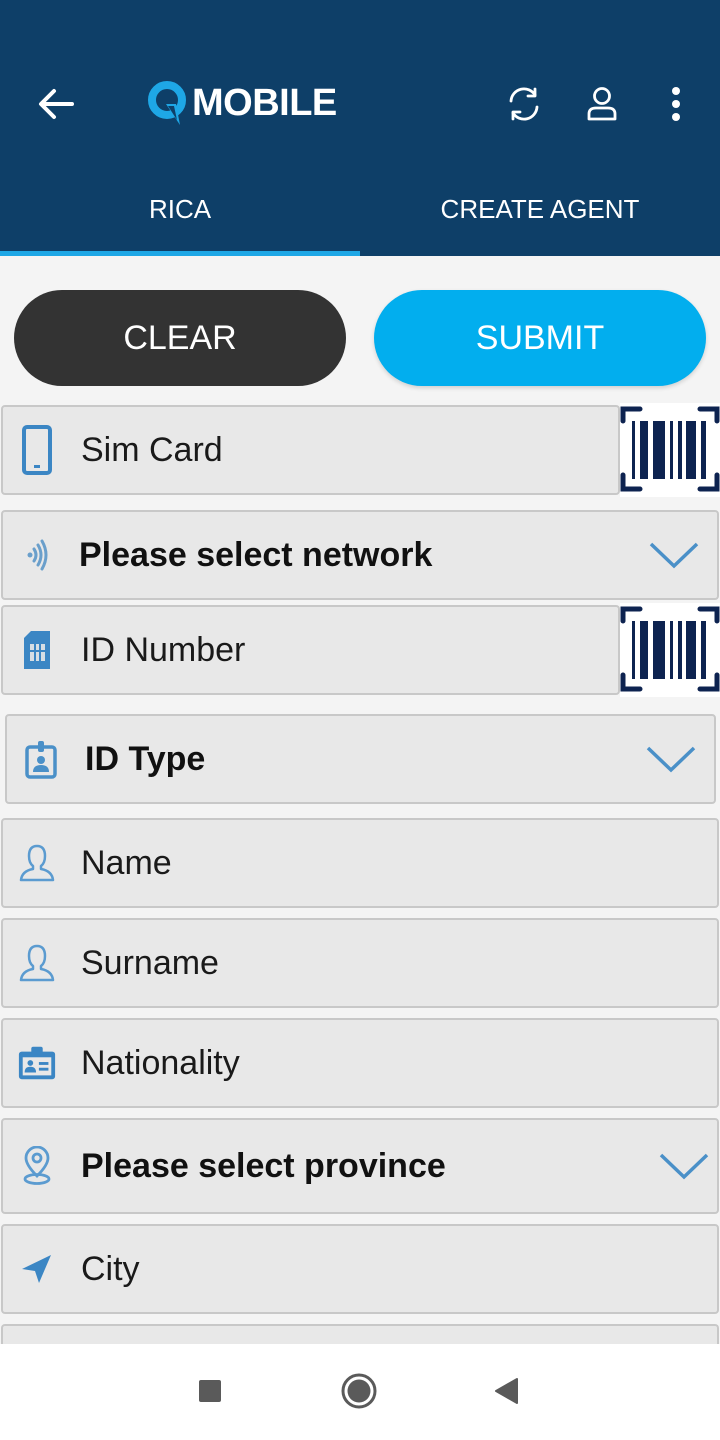 The height and width of the screenshot is (1440, 720). What do you see at coordinates (41, 759) in the screenshot?
I see `id-badge-icon` at bounding box center [41, 759].